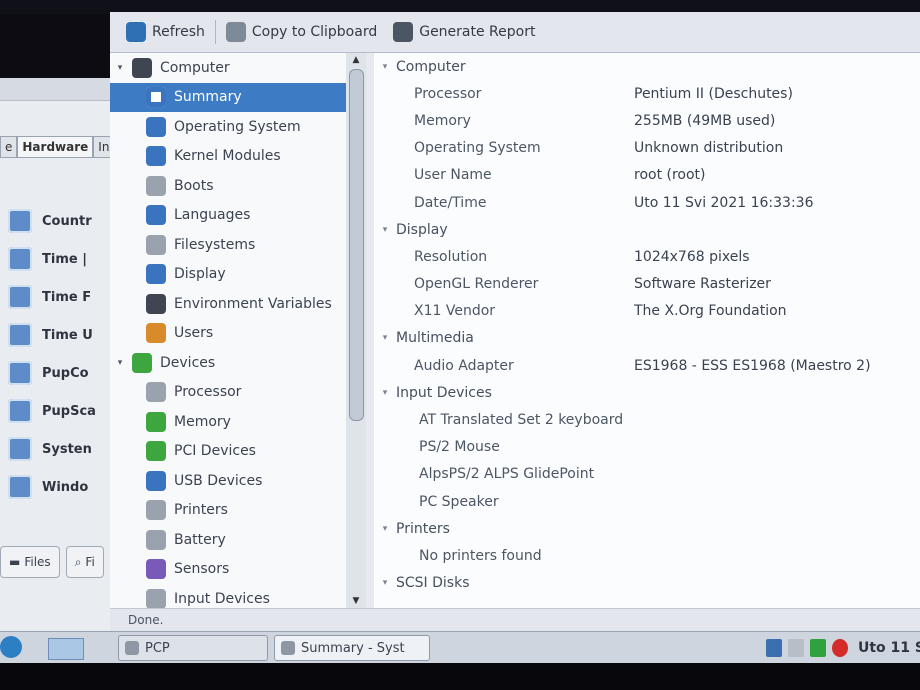  I want to click on tree-item-languages: Languages, so click(228, 216).